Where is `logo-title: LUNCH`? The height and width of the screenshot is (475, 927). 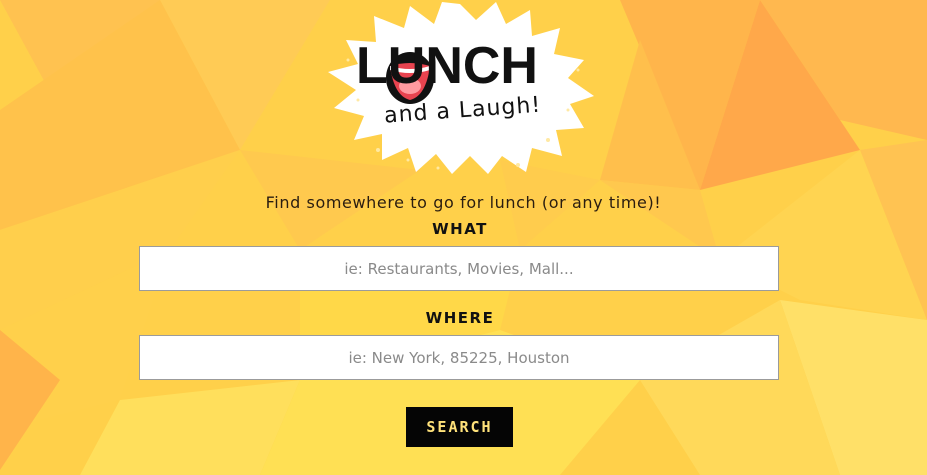 logo-title: LUNCH is located at coordinates (447, 66).